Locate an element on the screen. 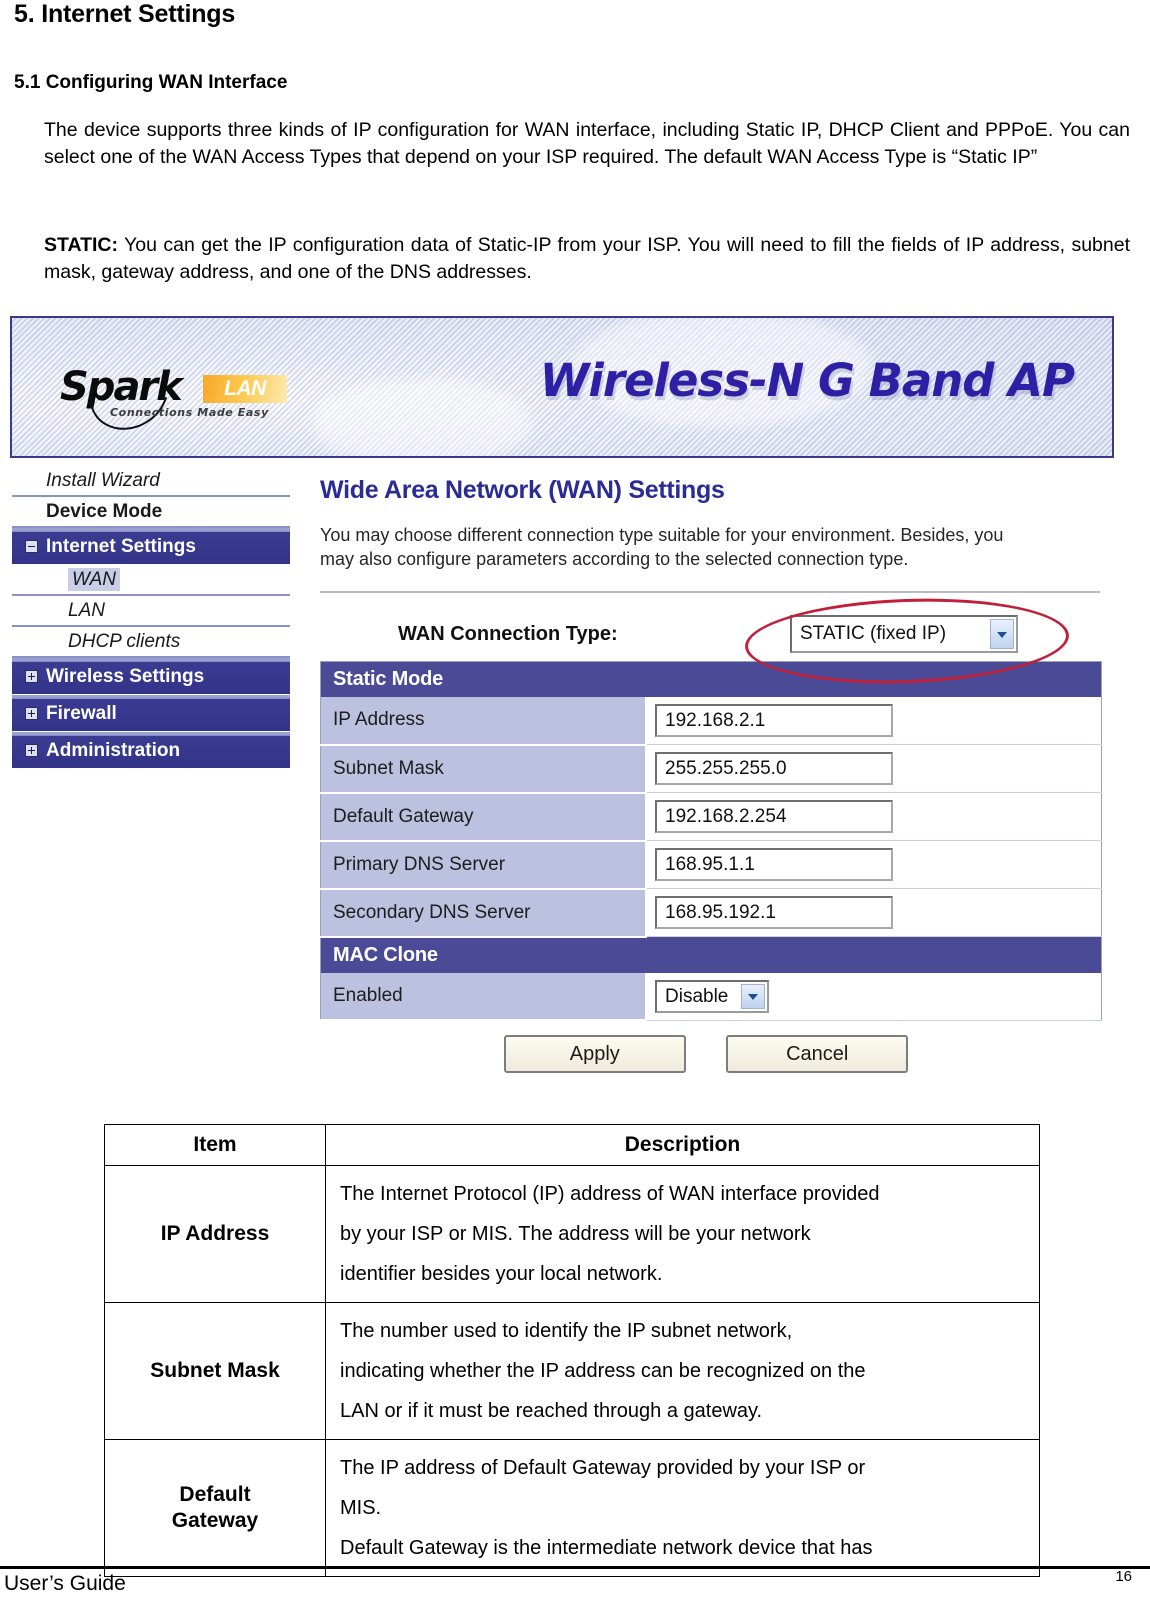 This screenshot has width=1150, height=1604. mac-clone-value: Disable is located at coordinates (697, 996).